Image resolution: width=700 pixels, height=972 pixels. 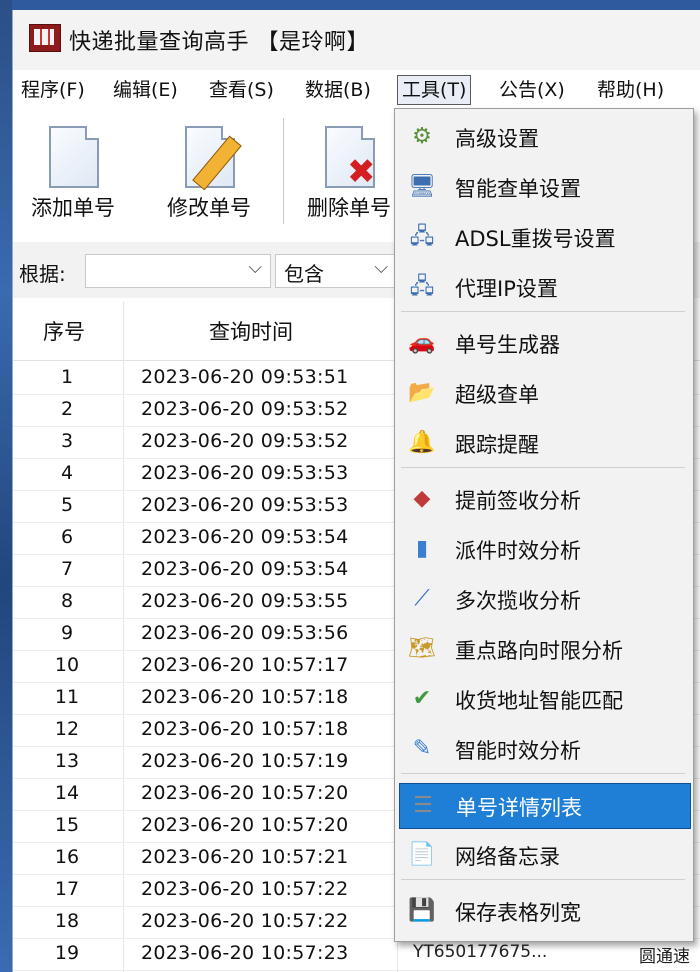 I want to click on menu-tools: 工具(T), so click(x=434, y=90).